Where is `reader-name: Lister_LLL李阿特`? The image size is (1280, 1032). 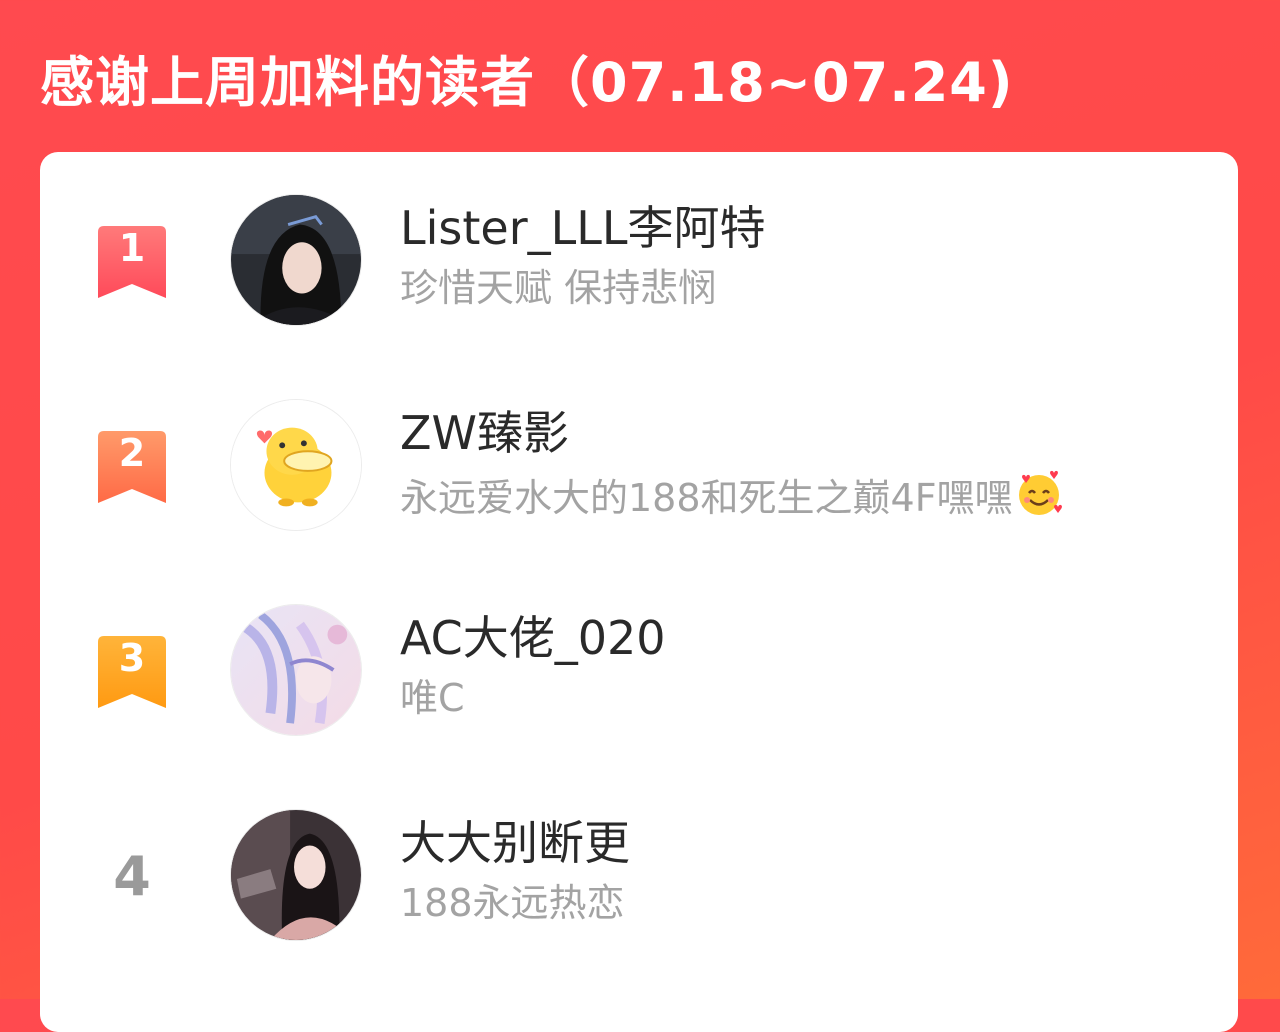 reader-name: Lister_LLL李阿特 is located at coordinates (583, 228).